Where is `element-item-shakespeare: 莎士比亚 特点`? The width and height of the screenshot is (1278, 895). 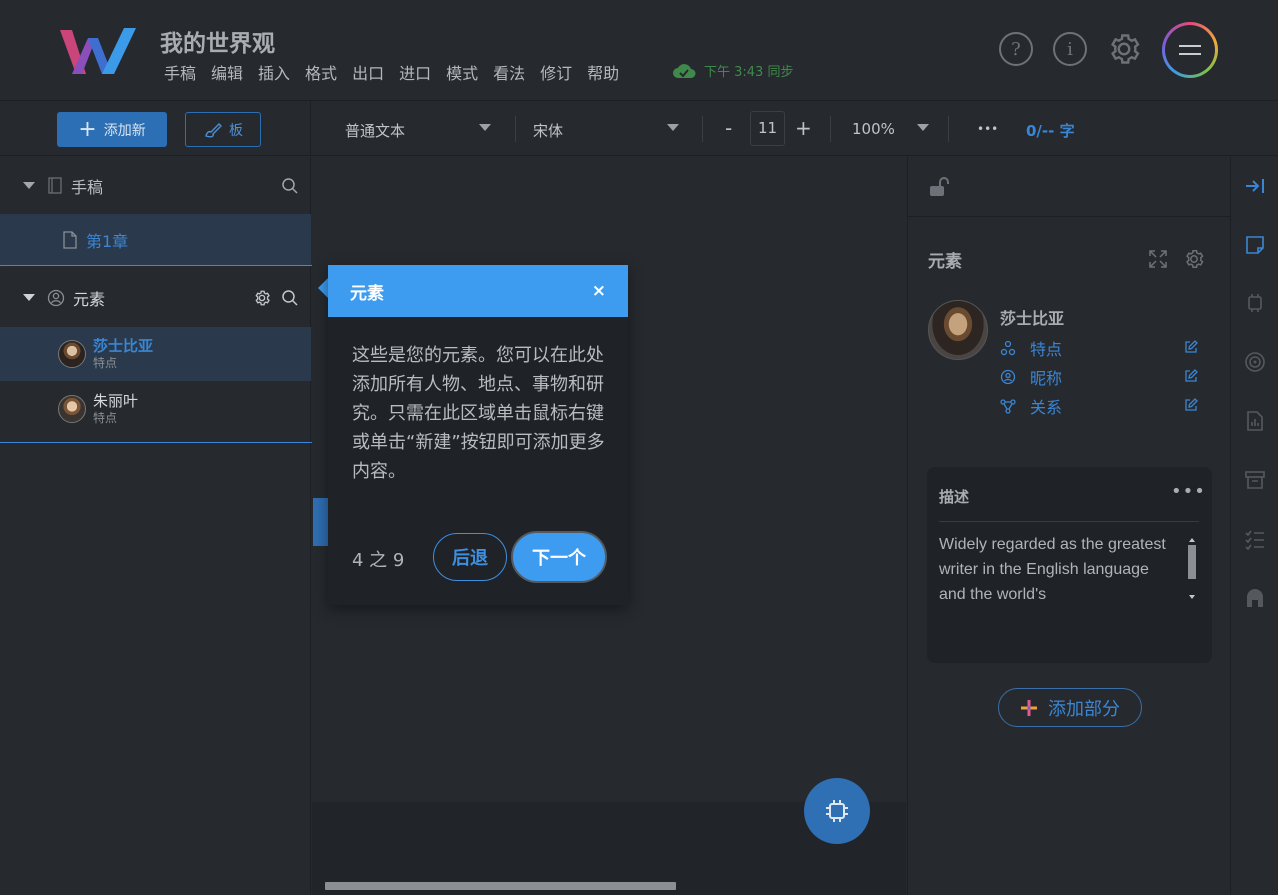
element-item-shakespeare: 莎士比亚 特点 is located at coordinates (155, 354).